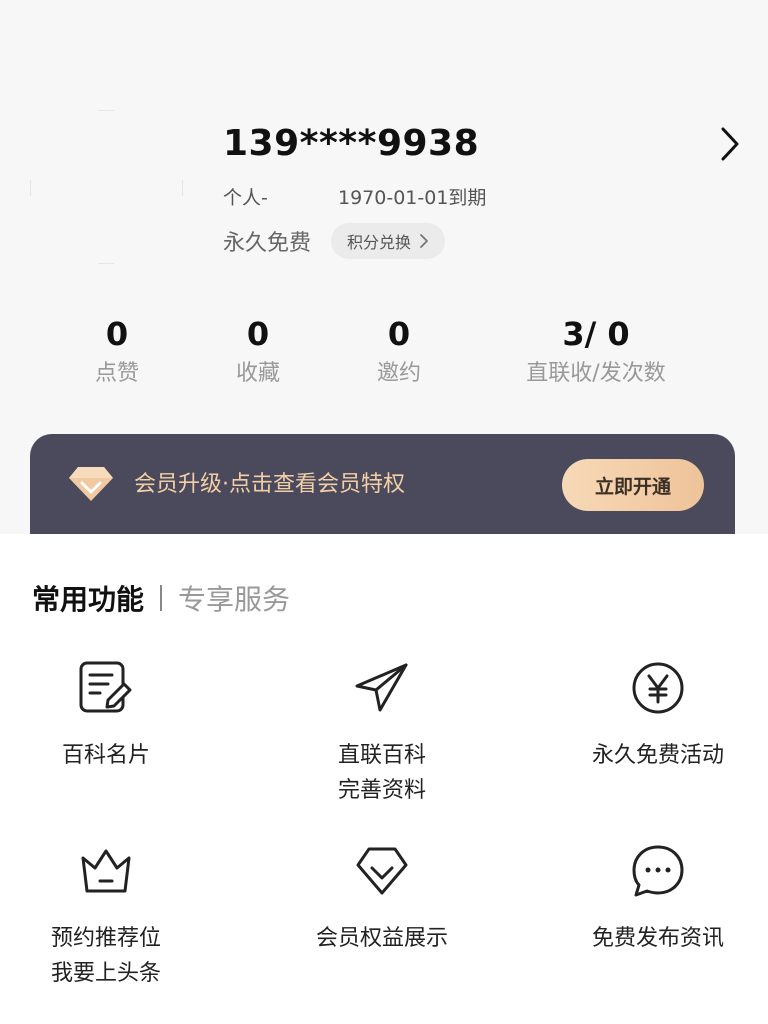 Image resolution: width=768 pixels, height=1024 pixels. What do you see at coordinates (381, 687) in the screenshot?
I see `paper-plane-icon` at bounding box center [381, 687].